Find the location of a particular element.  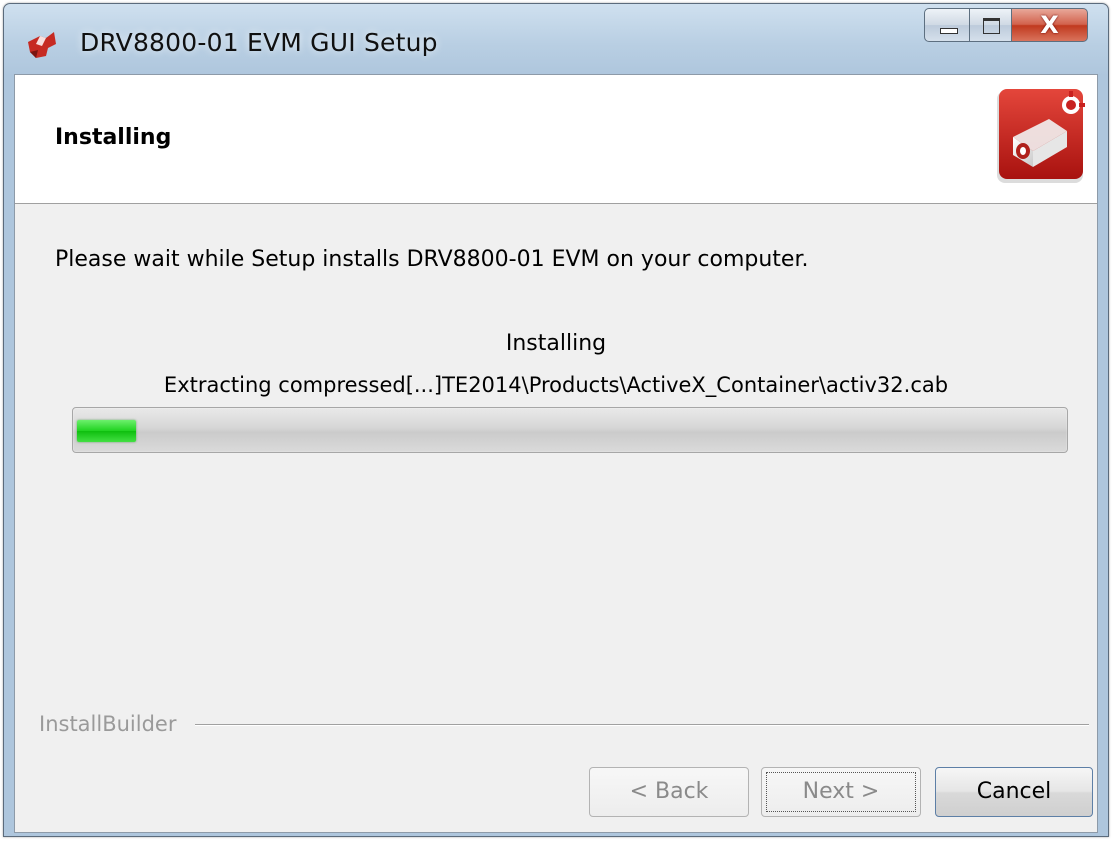

focus-rect is located at coordinates (841, 792).